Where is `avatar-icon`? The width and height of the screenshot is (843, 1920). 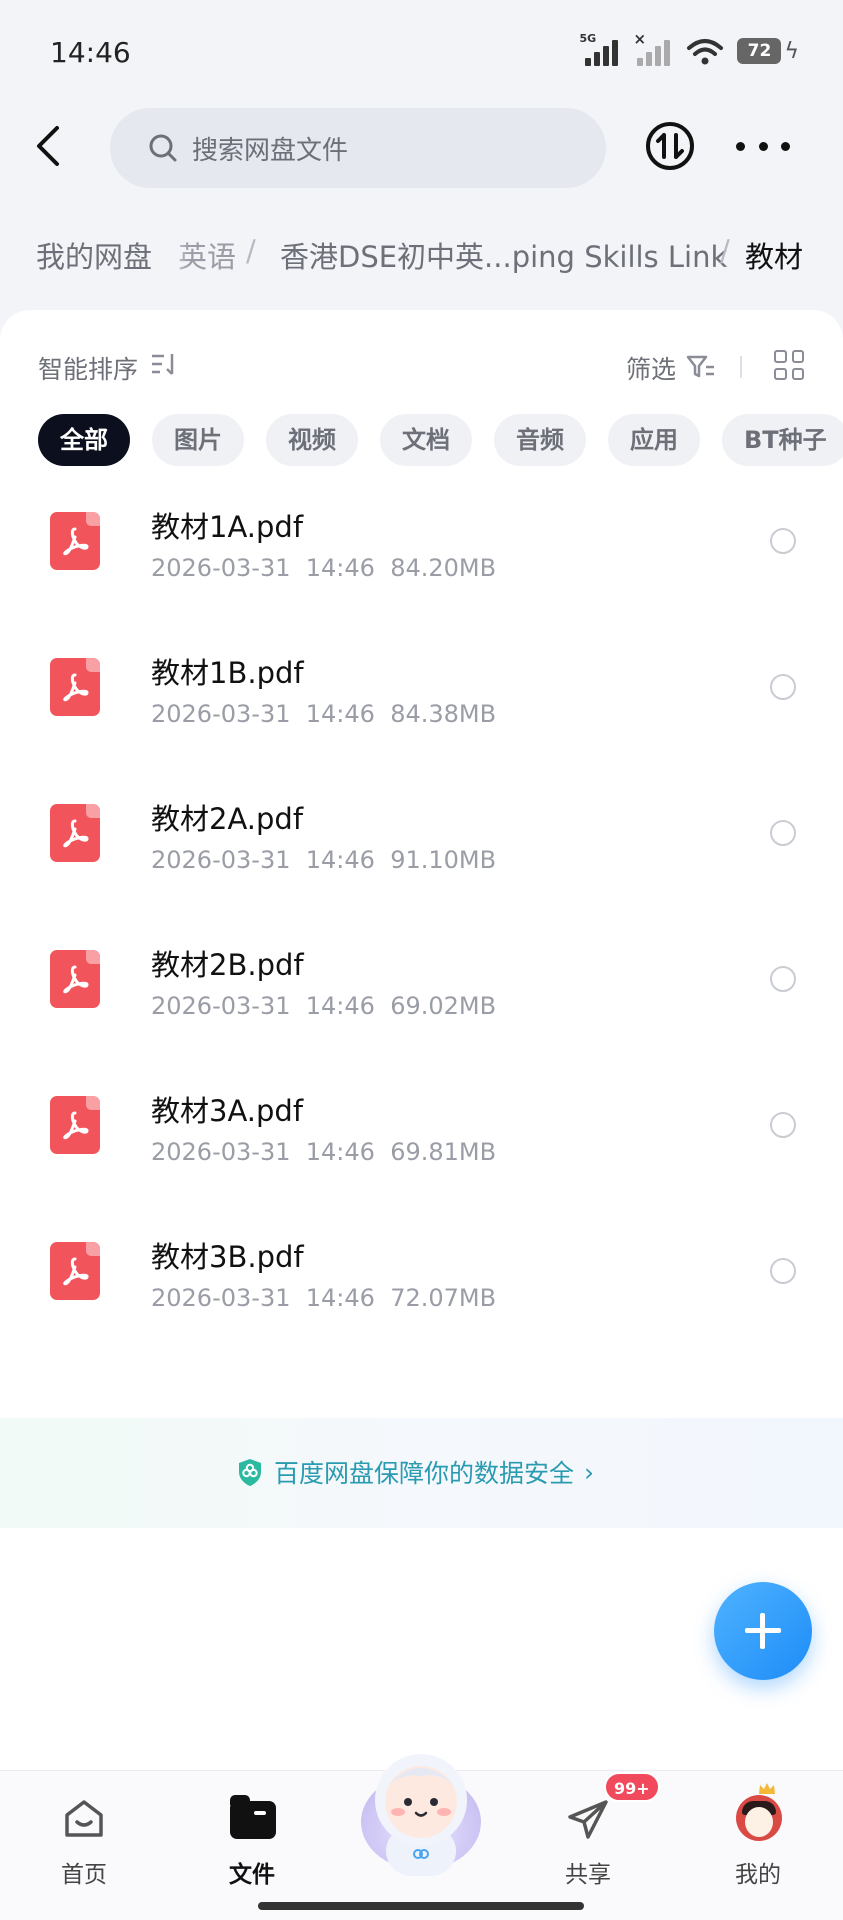 avatar-icon is located at coordinates (759, 1818).